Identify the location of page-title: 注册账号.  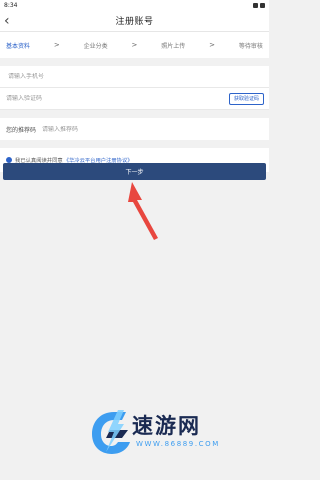
(134, 22).